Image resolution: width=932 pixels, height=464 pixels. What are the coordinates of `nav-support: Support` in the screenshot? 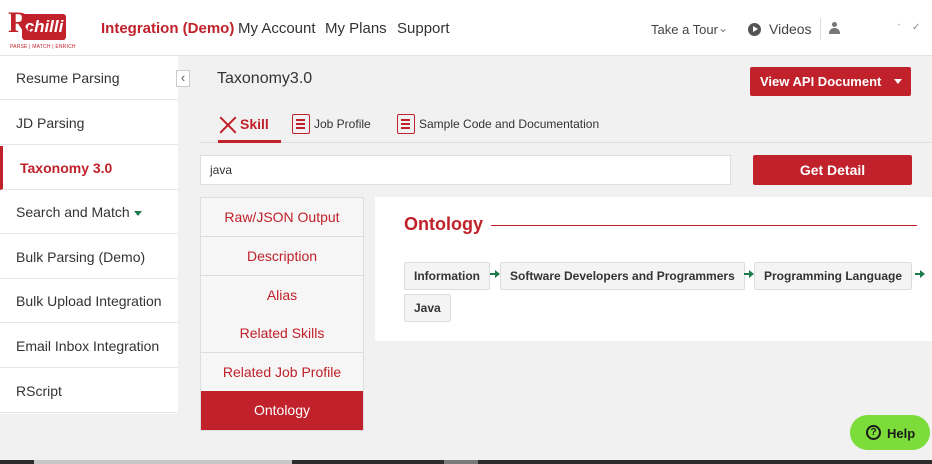 It's located at (423, 28).